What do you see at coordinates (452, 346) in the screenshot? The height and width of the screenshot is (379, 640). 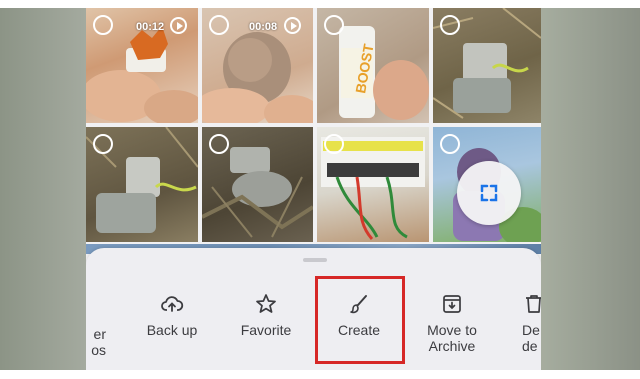 I see `action-label: Archive` at bounding box center [452, 346].